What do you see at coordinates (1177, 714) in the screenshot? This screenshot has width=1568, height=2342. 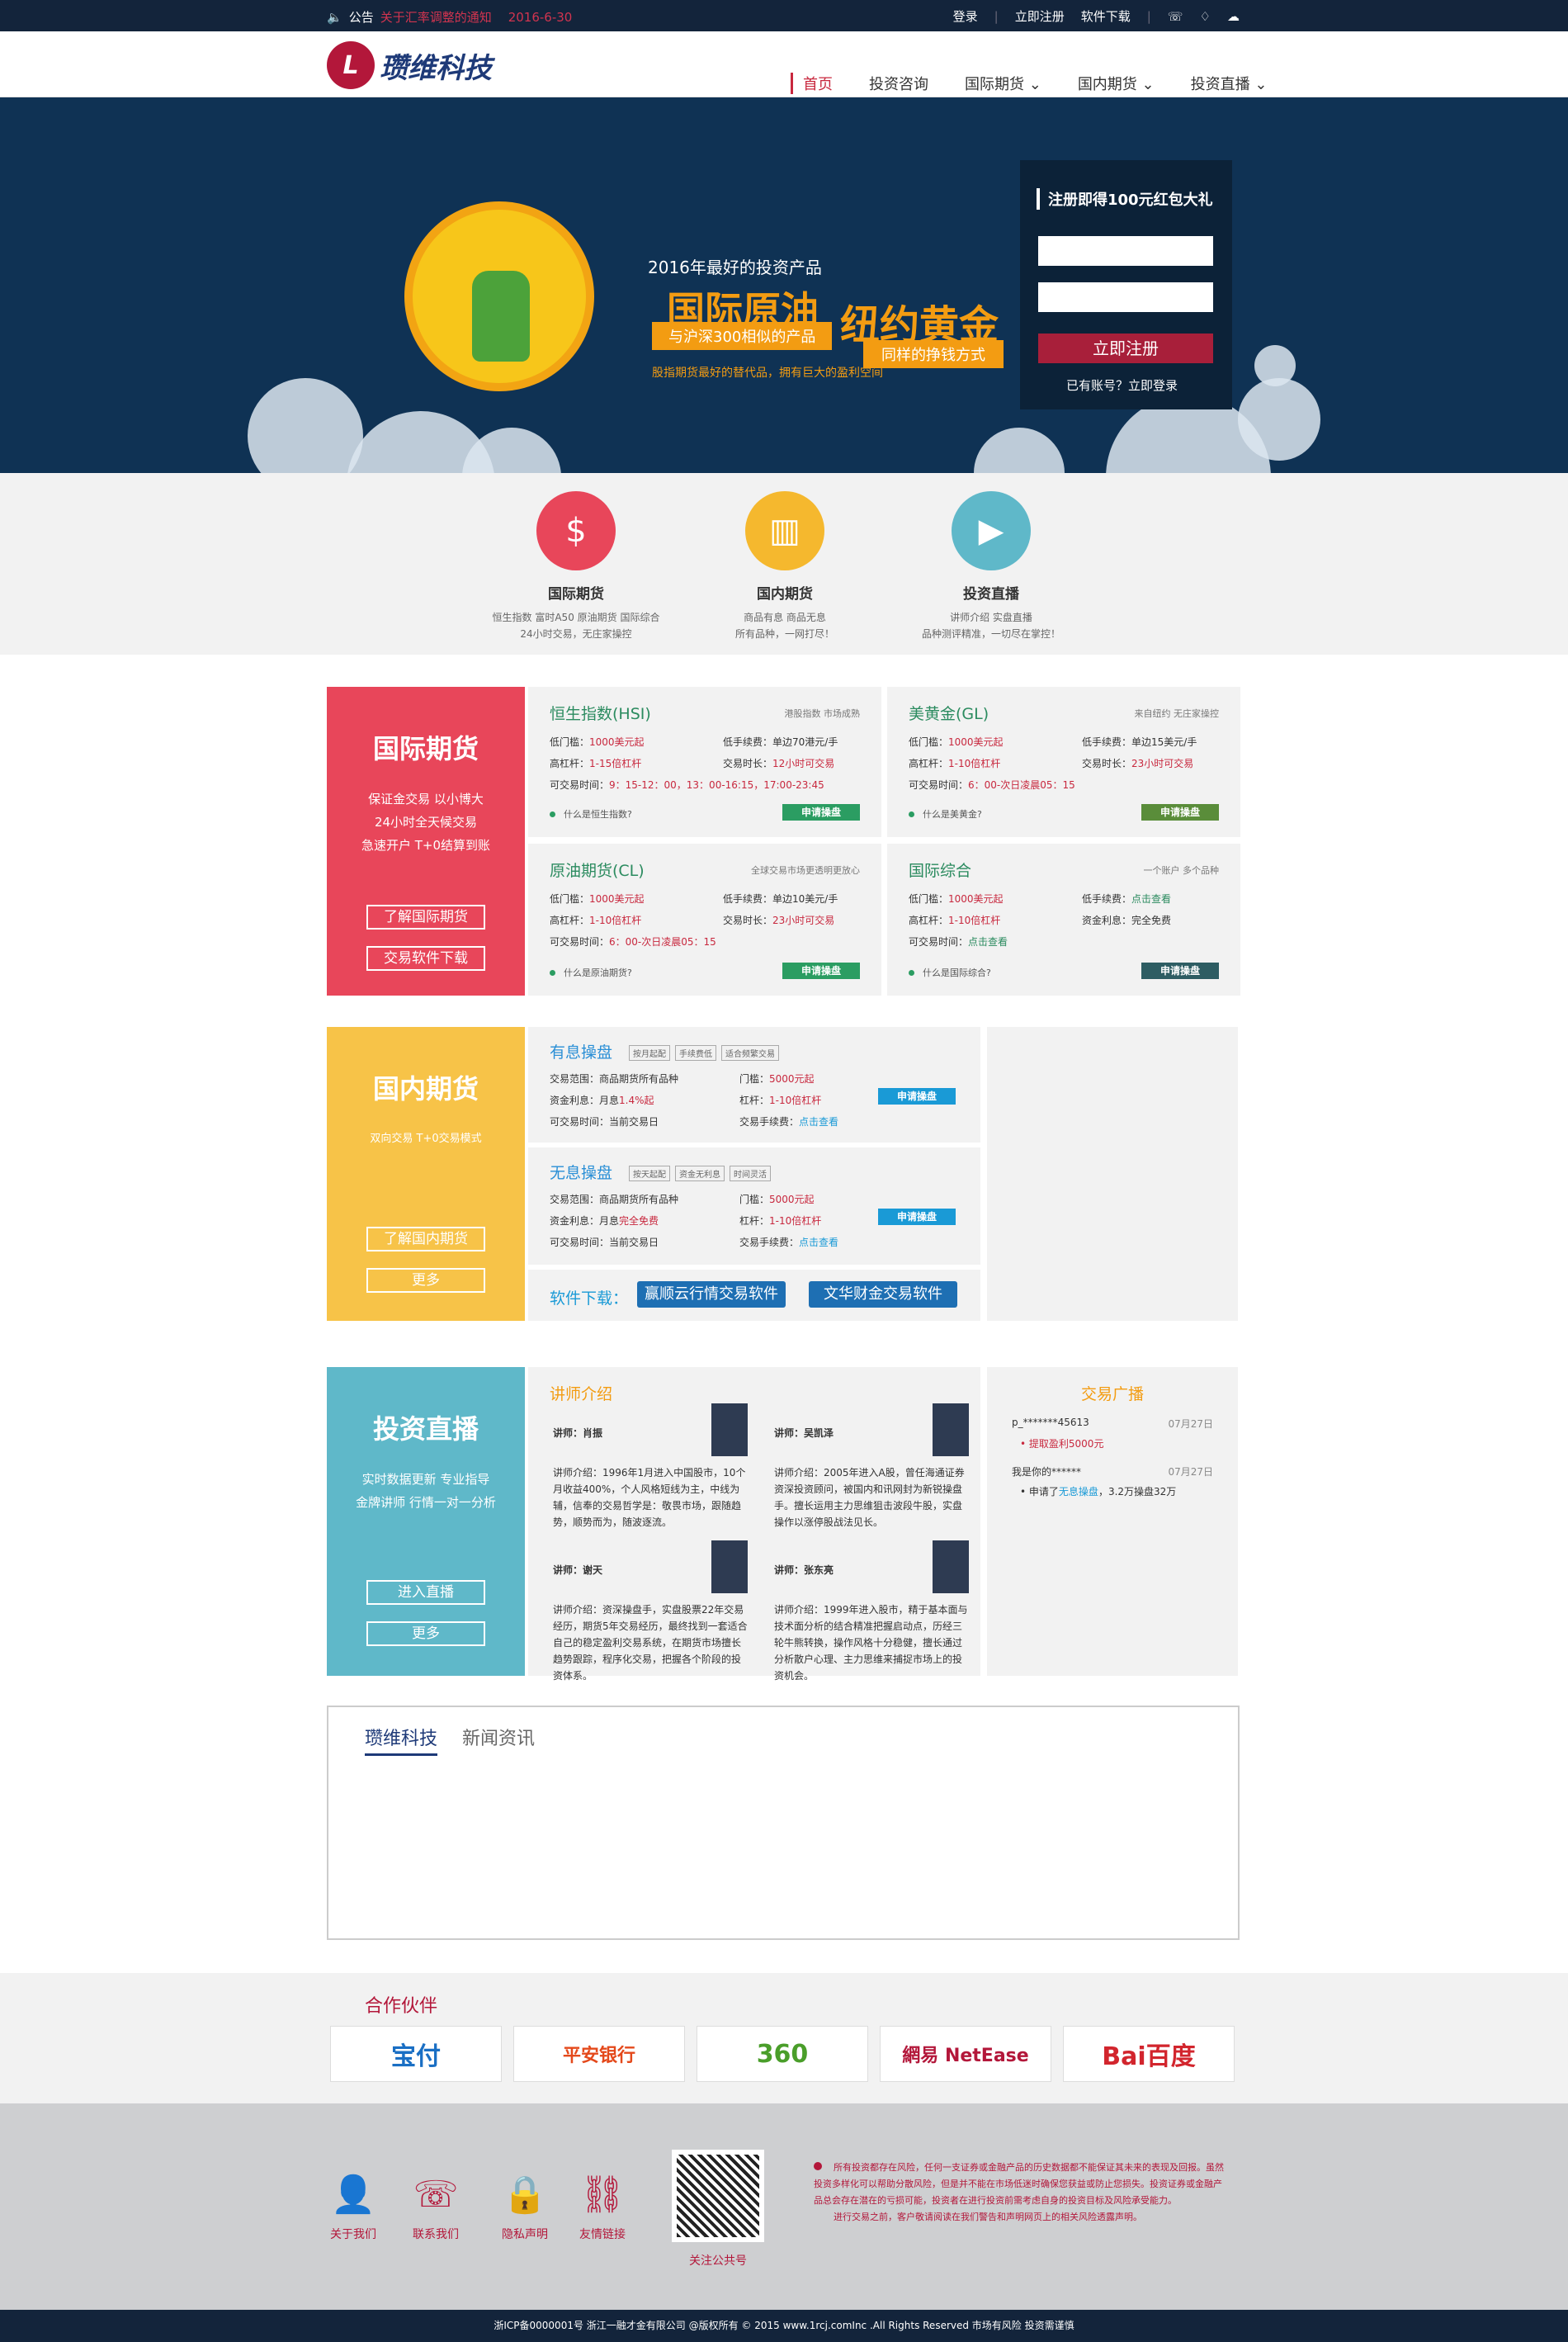 I see `card-subtitle: 来自纽约 无庄家操控` at bounding box center [1177, 714].